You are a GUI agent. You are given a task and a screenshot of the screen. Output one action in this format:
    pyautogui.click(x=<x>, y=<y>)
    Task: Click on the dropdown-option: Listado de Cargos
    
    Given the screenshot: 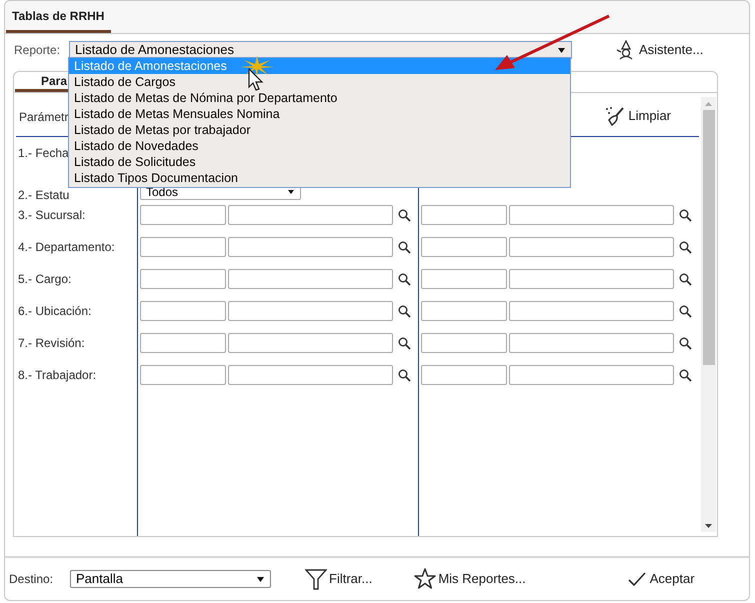 What is the action you would take?
    pyautogui.click(x=319, y=82)
    